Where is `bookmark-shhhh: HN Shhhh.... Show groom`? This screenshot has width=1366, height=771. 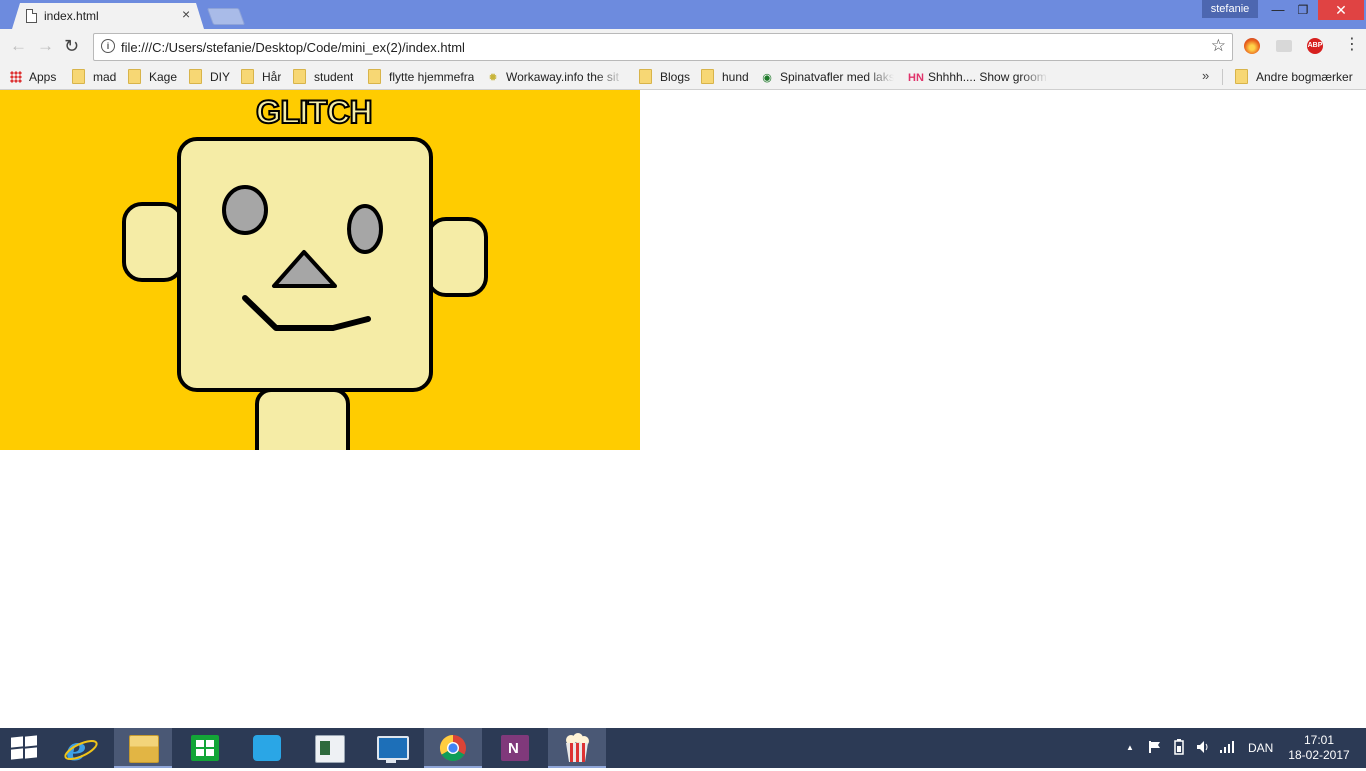
bookmark-shhhh: HN Shhhh.... Show groom is located at coordinates (978, 77).